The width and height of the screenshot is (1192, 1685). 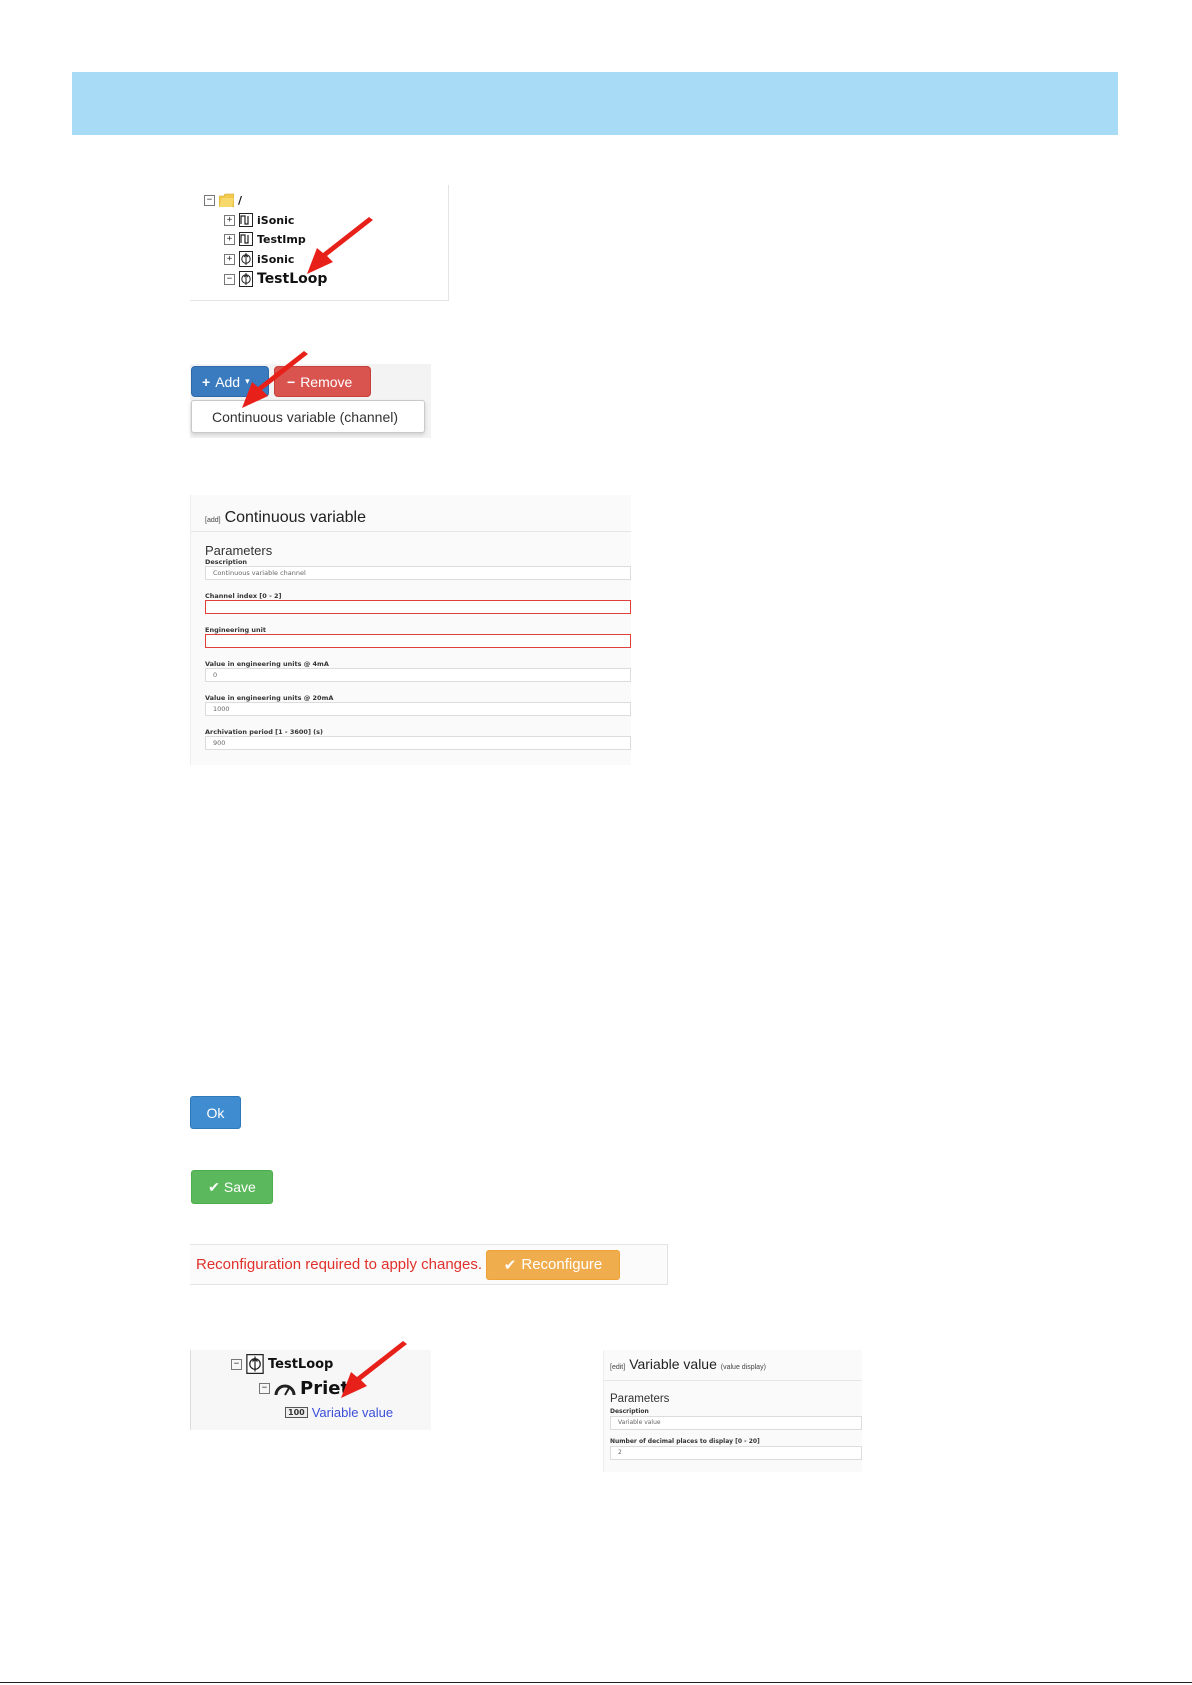 What do you see at coordinates (228, 381) in the screenshot?
I see `add-button-label: Add` at bounding box center [228, 381].